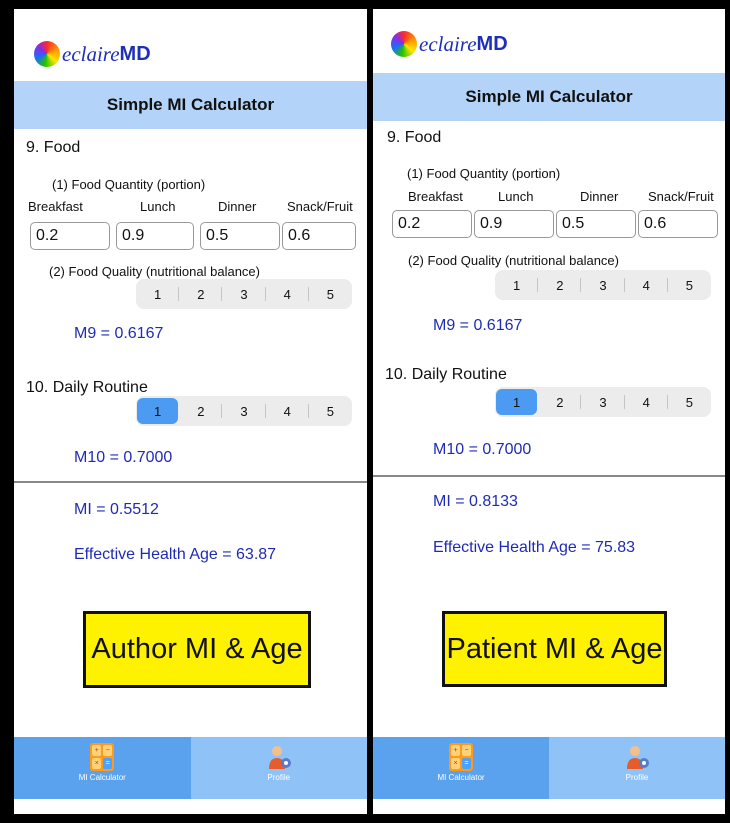  What do you see at coordinates (175, 554) in the screenshot?
I see `health-age-result: Effective Health Age = 63.87` at bounding box center [175, 554].